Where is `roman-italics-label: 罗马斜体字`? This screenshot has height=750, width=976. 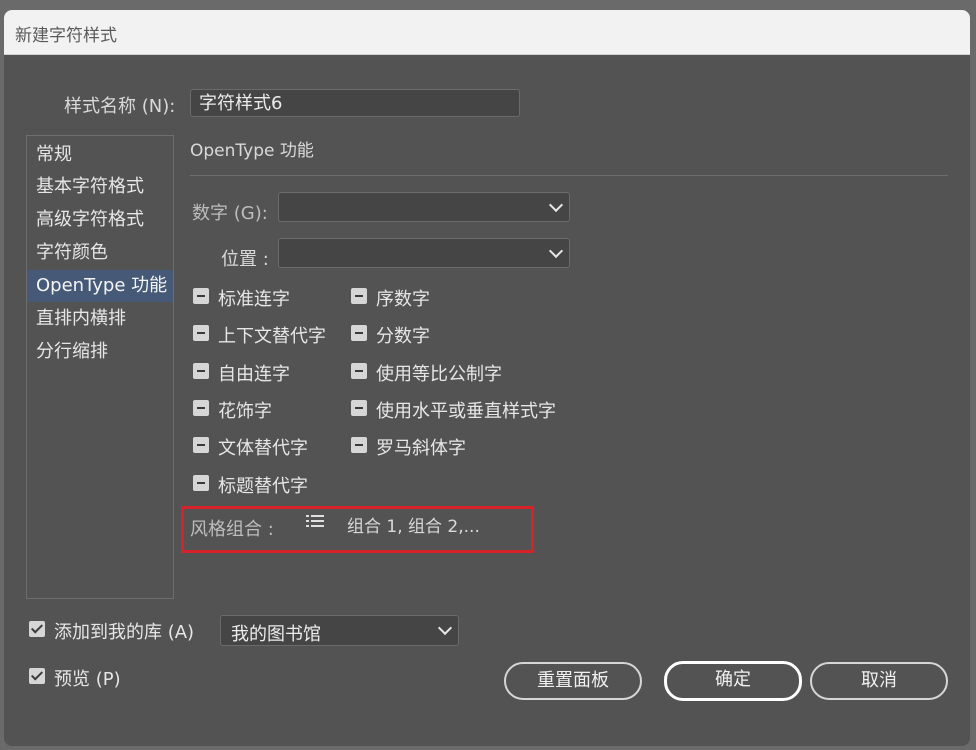 roman-italics-label: 罗马斜体字 is located at coordinates (421, 448).